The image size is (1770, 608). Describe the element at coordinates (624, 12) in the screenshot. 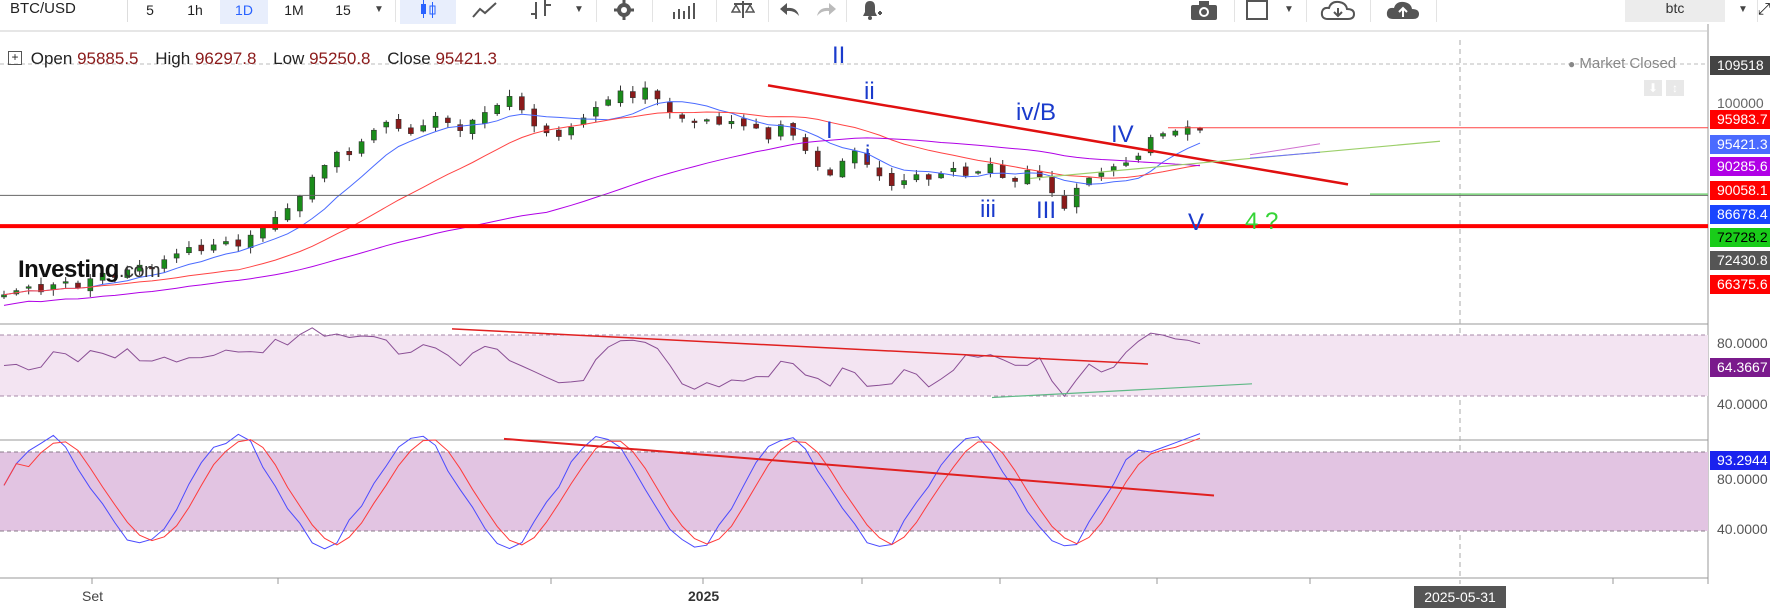

I see `settings-button` at that location.